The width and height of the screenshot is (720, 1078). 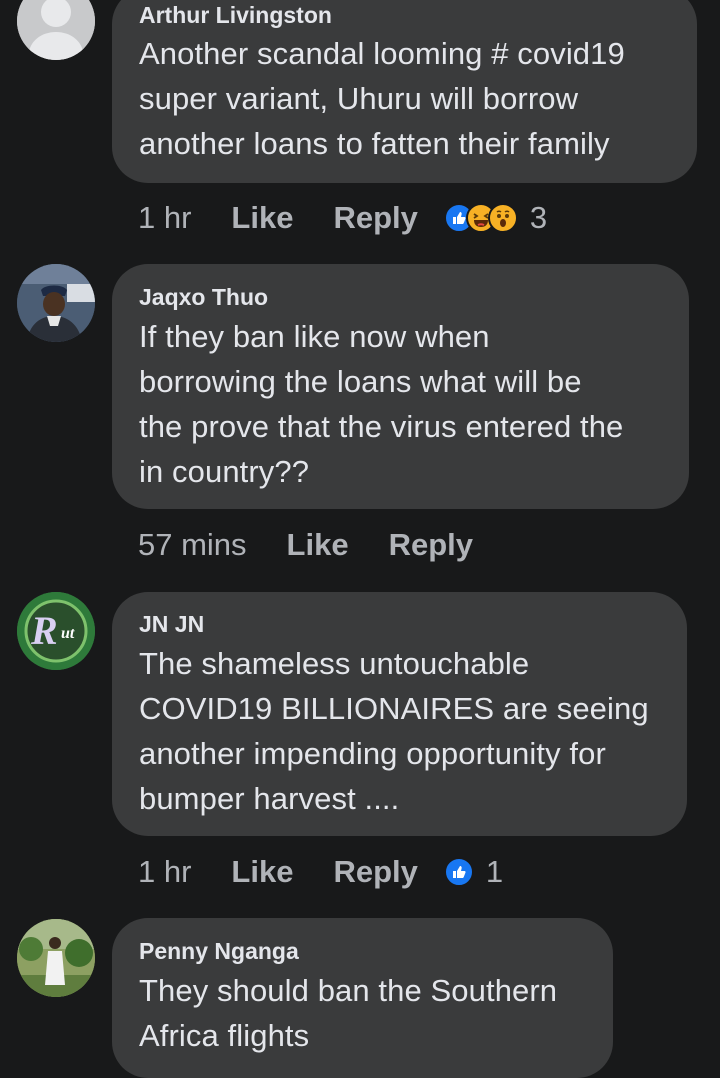 What do you see at coordinates (382, 53) in the screenshot?
I see `comment-text-line: Another scandal looming # covid19` at bounding box center [382, 53].